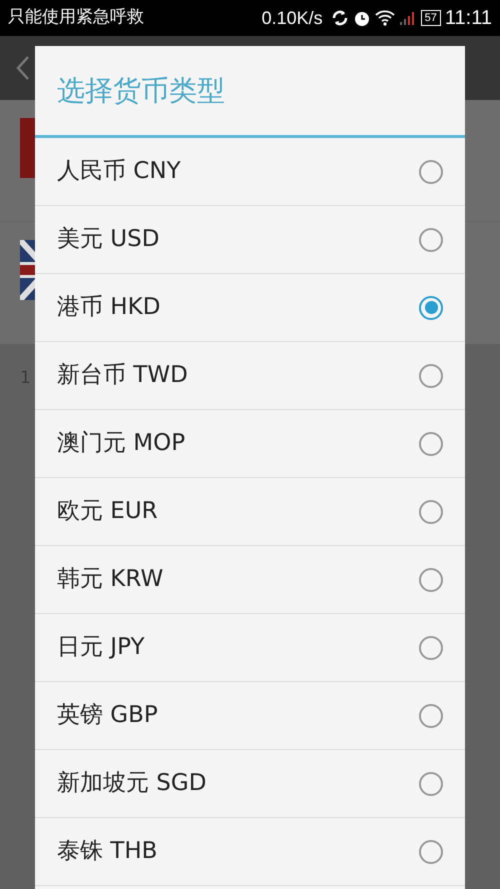  What do you see at coordinates (250, 240) in the screenshot?
I see `currency-option: 美元 USD` at bounding box center [250, 240].